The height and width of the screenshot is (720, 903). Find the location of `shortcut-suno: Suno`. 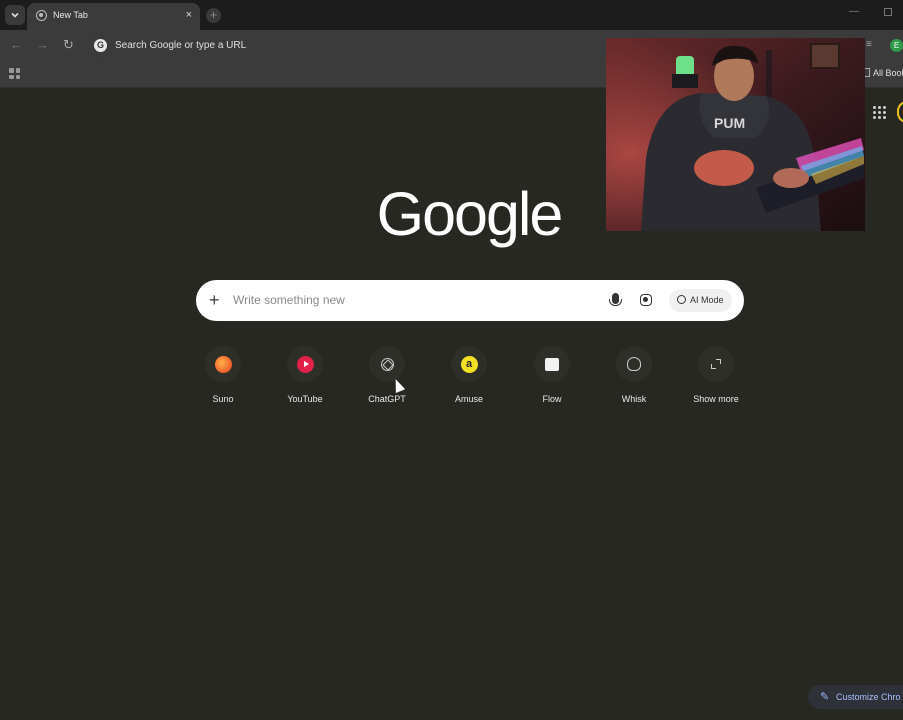

shortcut-suno: Suno is located at coordinates (223, 377).